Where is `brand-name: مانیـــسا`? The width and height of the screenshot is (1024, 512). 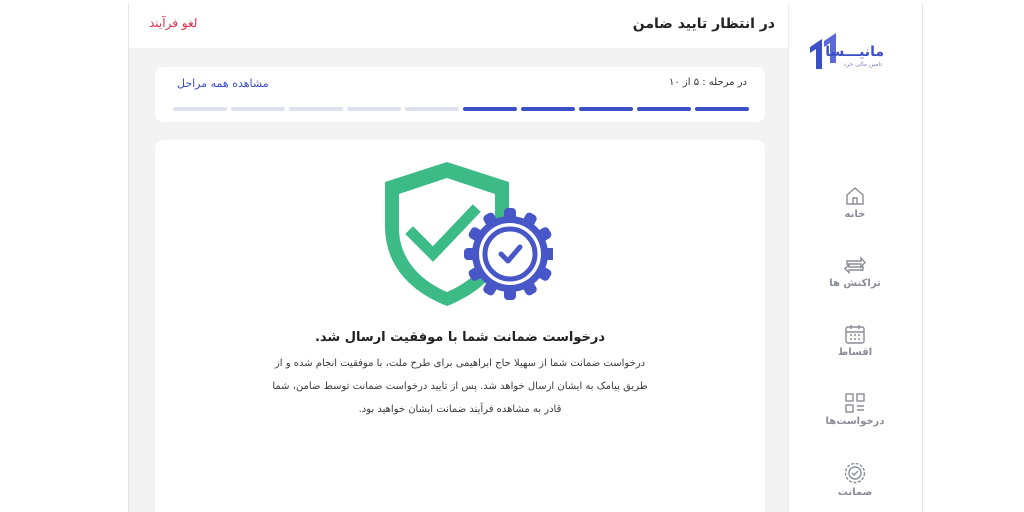
brand-name: مانیـــسا is located at coordinates (854, 52).